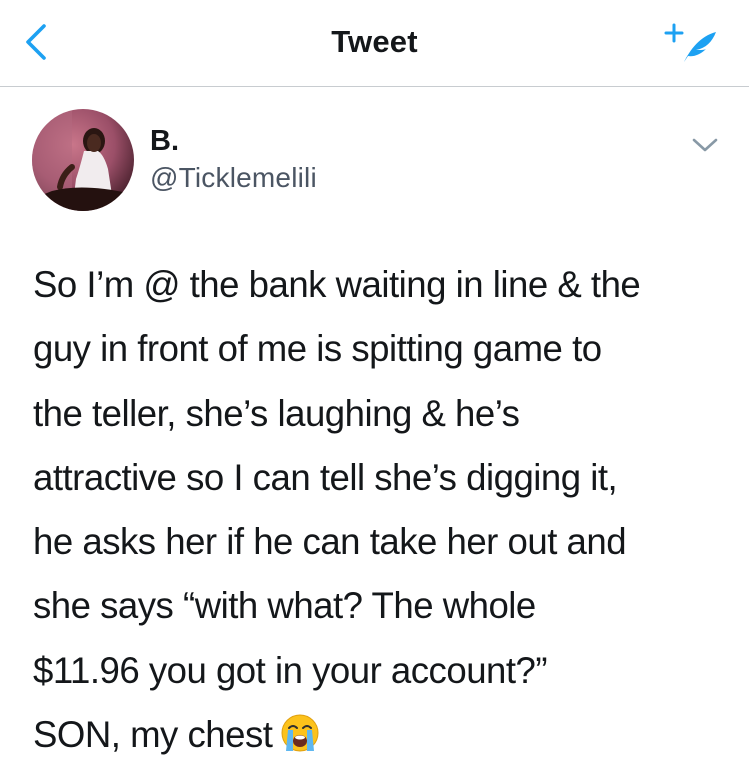 The width and height of the screenshot is (749, 776). Describe the element at coordinates (330, 542) in the screenshot. I see `tweet-text-line: he asks her if he can take her out and` at that location.